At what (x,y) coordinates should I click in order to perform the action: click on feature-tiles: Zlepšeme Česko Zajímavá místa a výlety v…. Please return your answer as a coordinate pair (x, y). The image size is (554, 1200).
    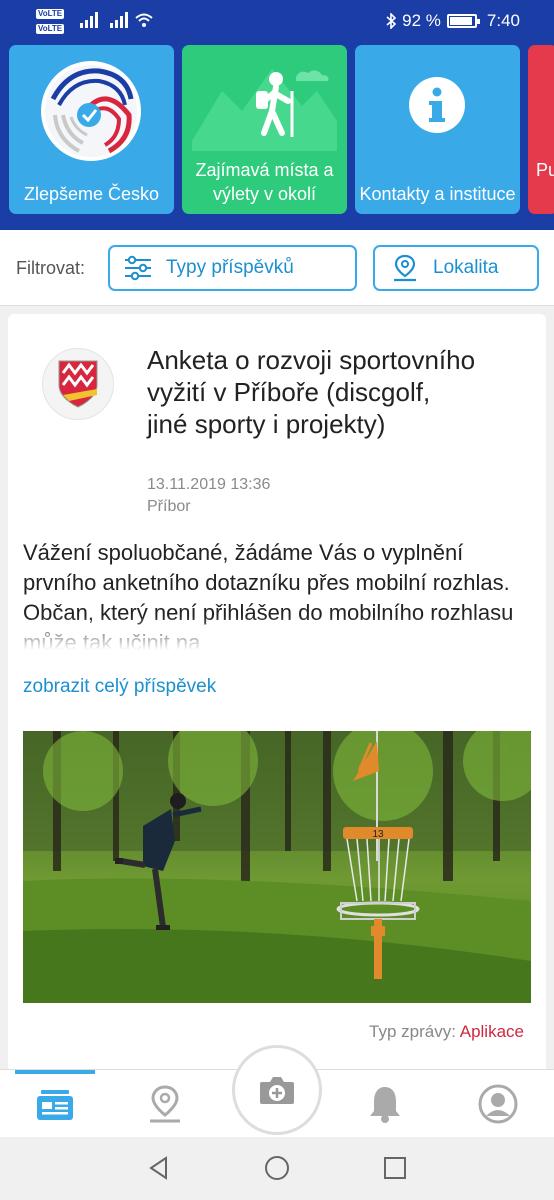
    Looking at the image, I should click on (281, 129).